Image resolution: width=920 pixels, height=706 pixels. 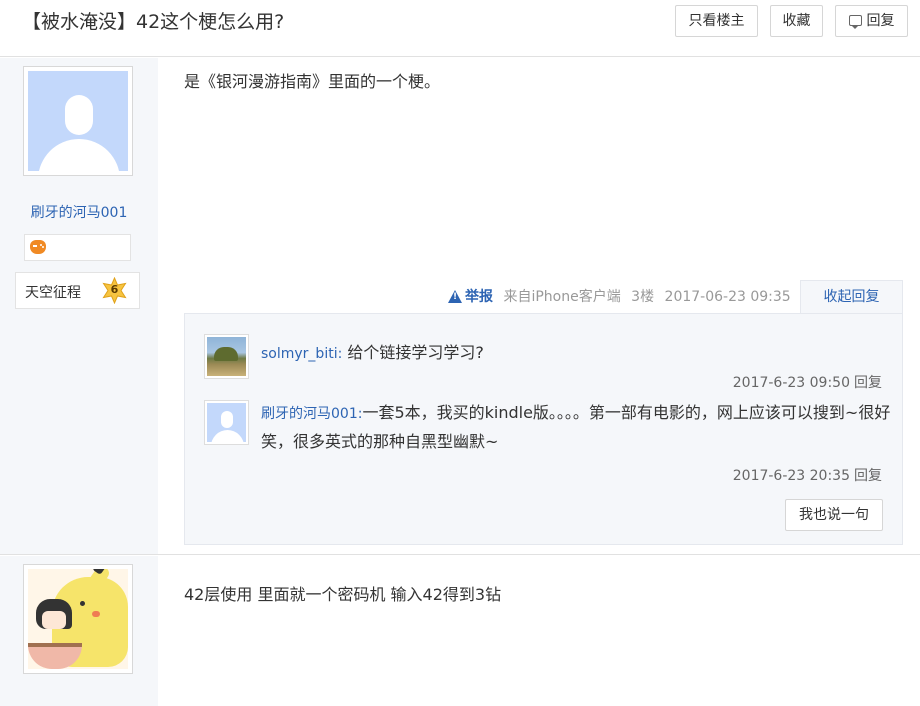 What do you see at coordinates (415, 352) in the screenshot?
I see `comment-body: 给个链接学习学习?` at bounding box center [415, 352].